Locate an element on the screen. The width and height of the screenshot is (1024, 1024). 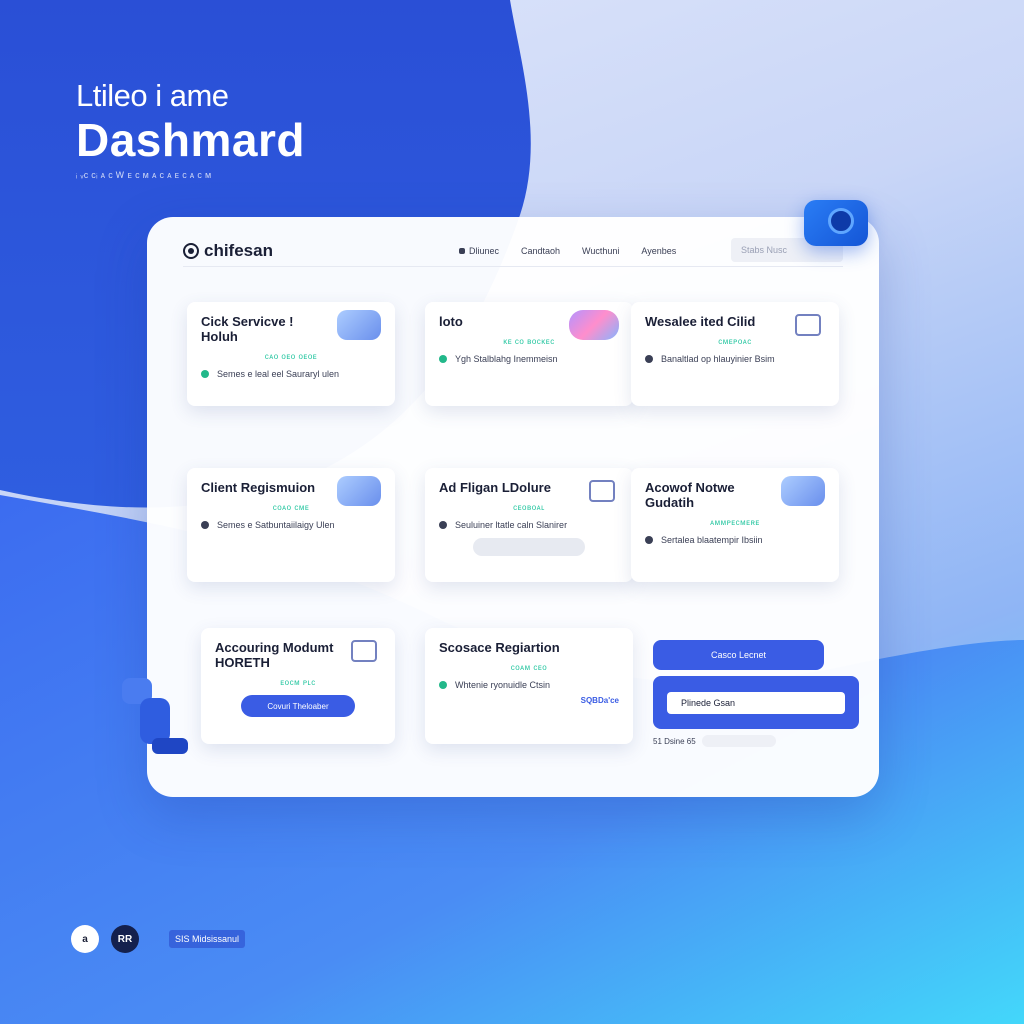
nav-item: Ayenbes is located at coordinates (658, 251).